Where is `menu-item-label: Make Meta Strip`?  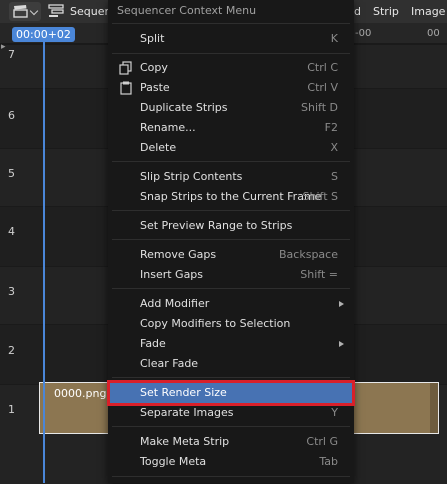 menu-item-label: Make Meta Strip is located at coordinates (185, 441).